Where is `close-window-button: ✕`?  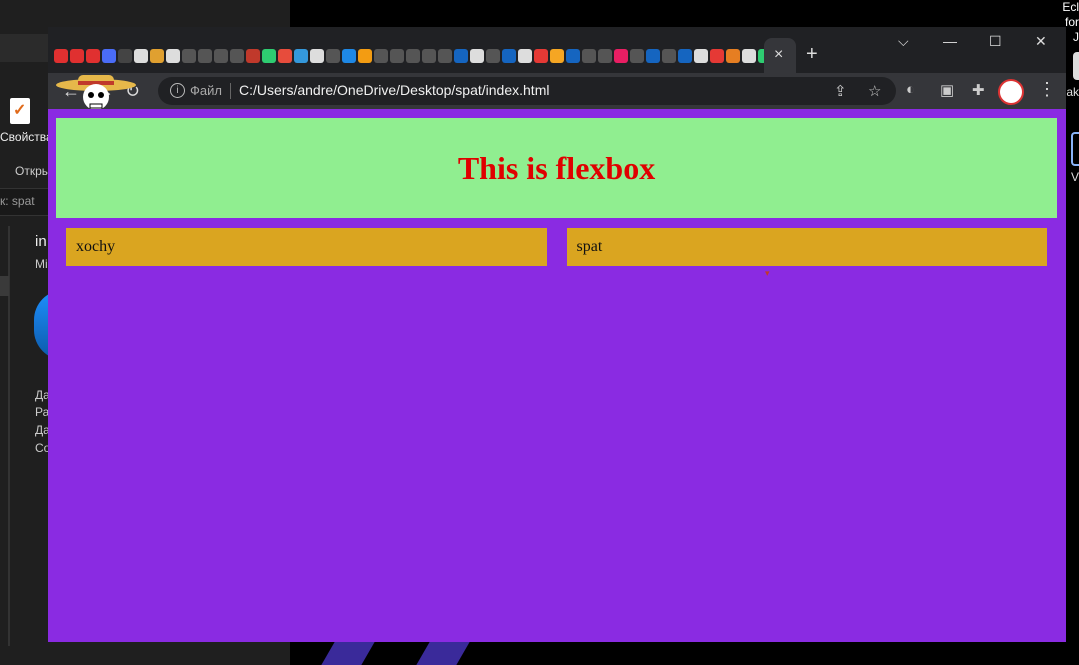 close-window-button: ✕ is located at coordinates (1041, 41).